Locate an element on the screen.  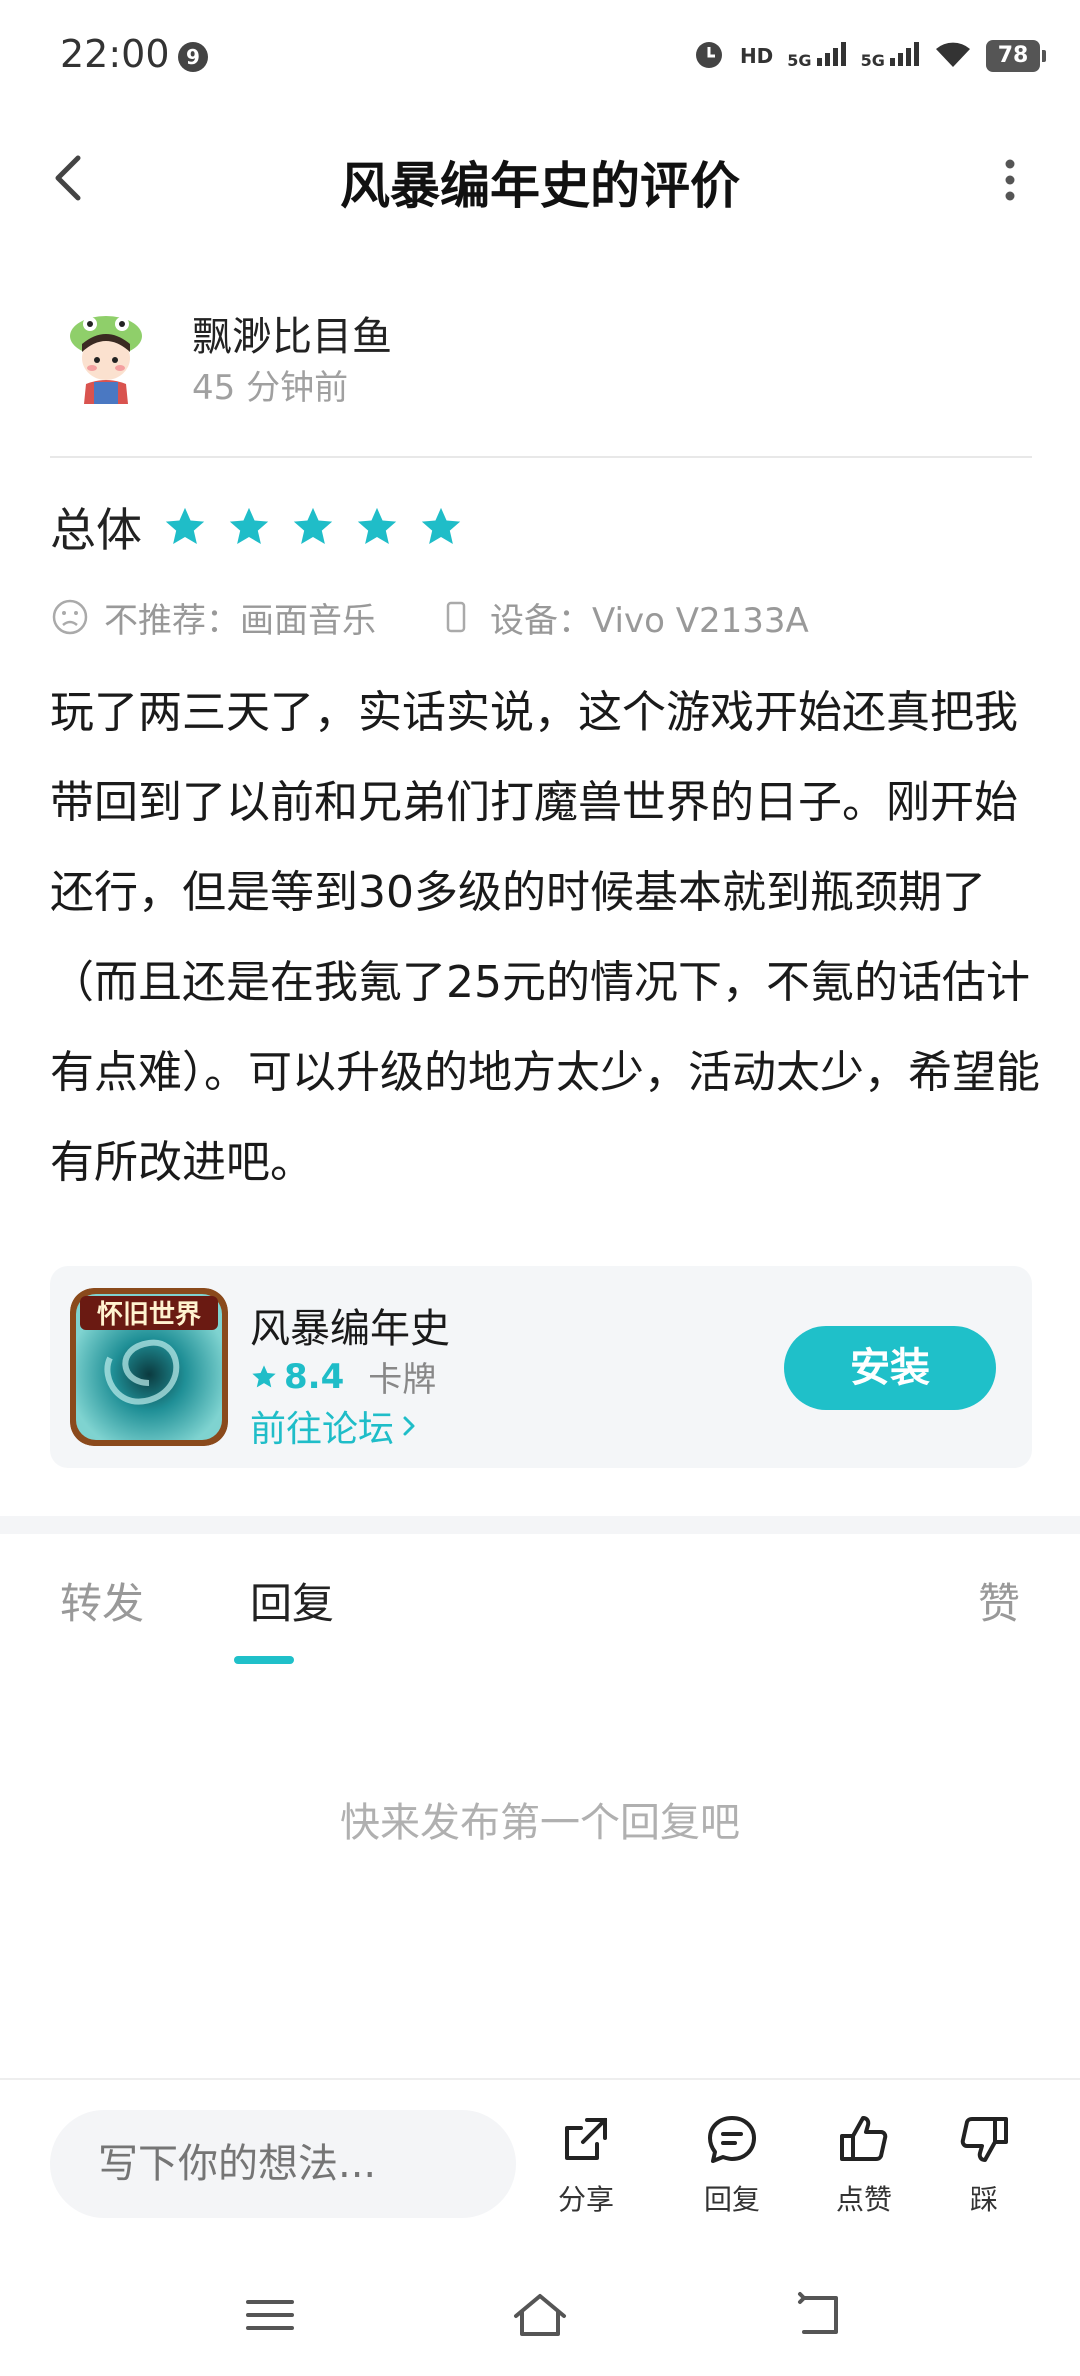
chevron-right-icon is located at coordinates (409, 1426).